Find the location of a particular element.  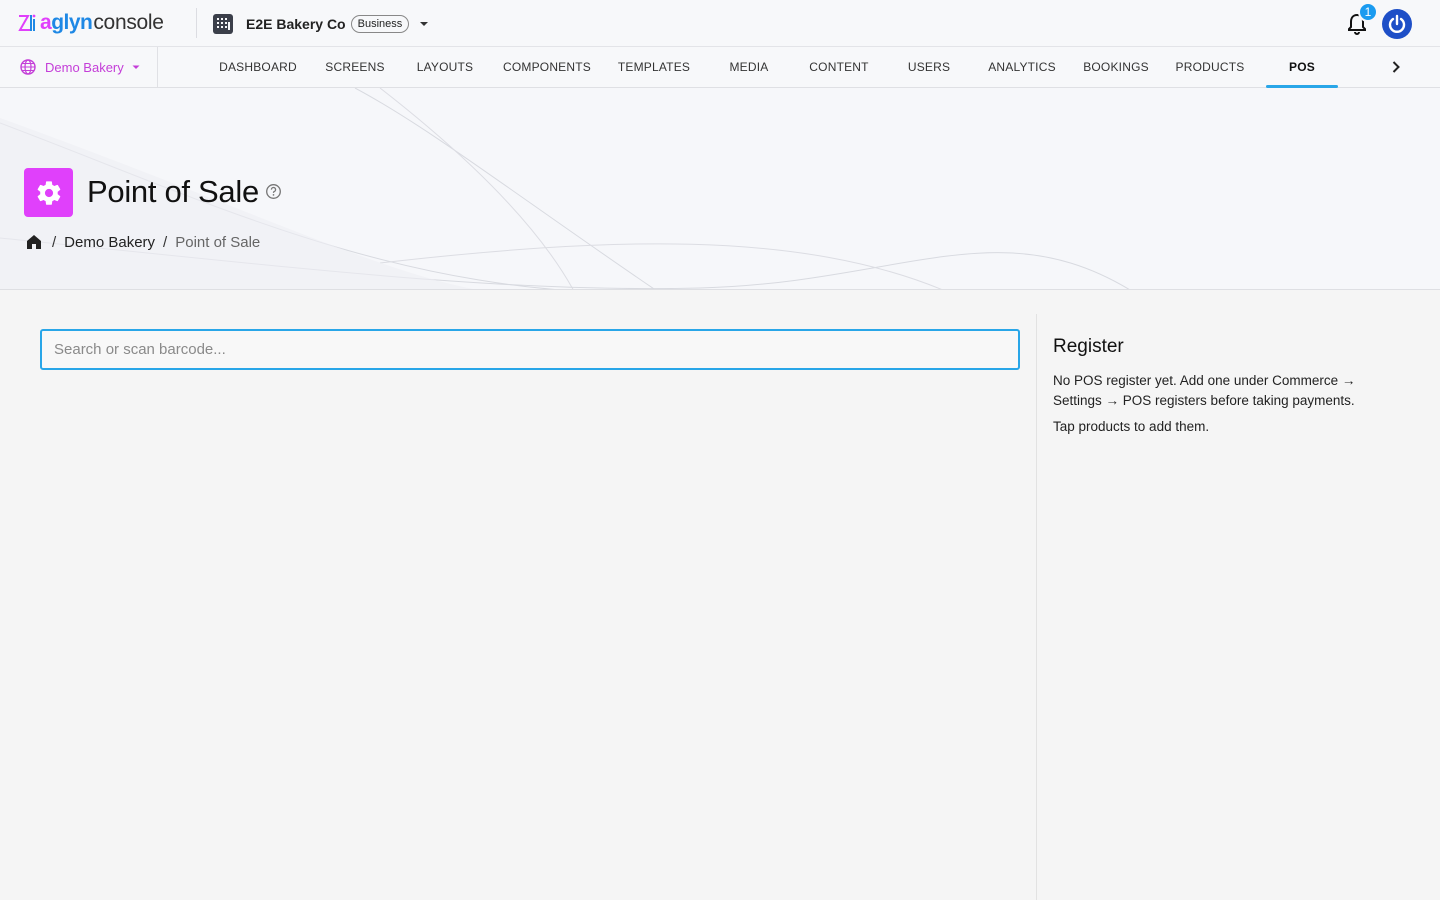

search-input is located at coordinates (530, 349).